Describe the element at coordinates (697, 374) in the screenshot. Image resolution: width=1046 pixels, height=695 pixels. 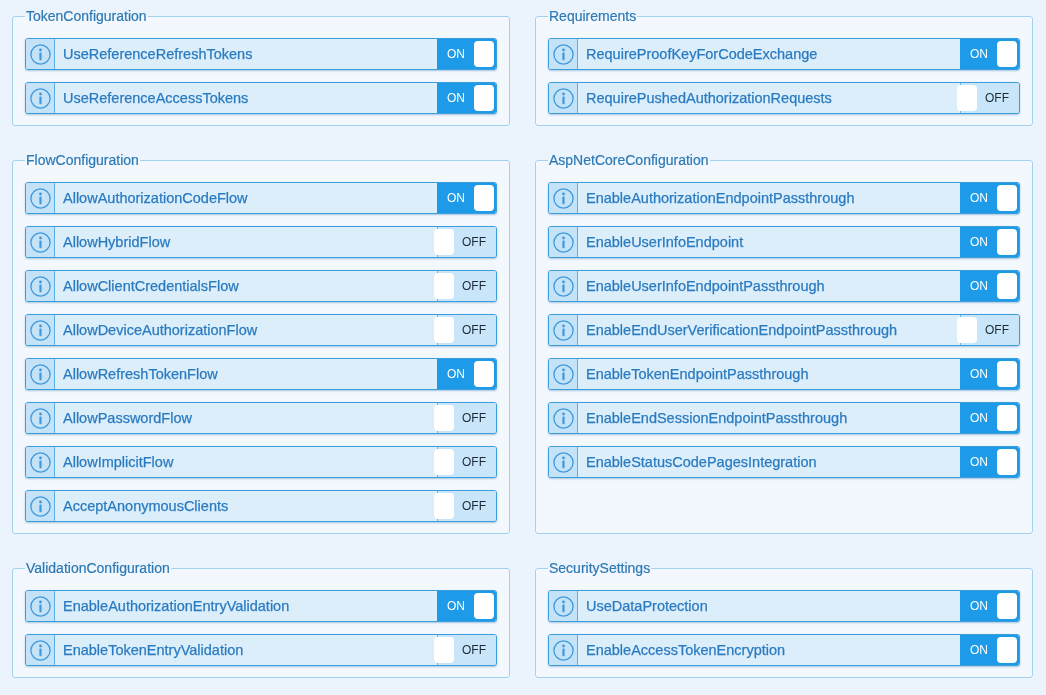
I see `setting-label: EnableTokenEndpointPassthrough` at that location.